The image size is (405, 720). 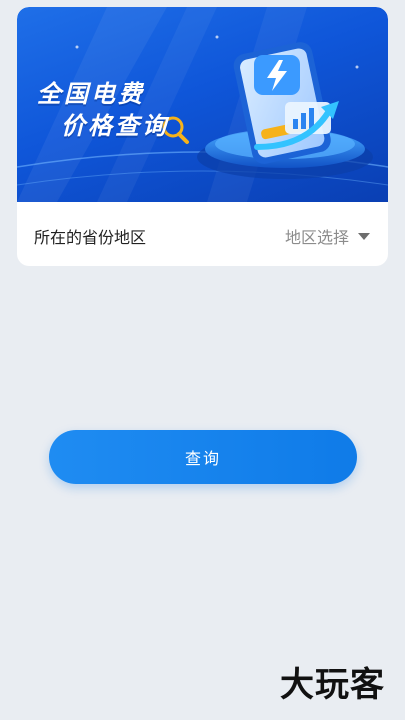 What do you see at coordinates (317, 236) in the screenshot?
I see `region-placeholder: 地区选择` at bounding box center [317, 236].